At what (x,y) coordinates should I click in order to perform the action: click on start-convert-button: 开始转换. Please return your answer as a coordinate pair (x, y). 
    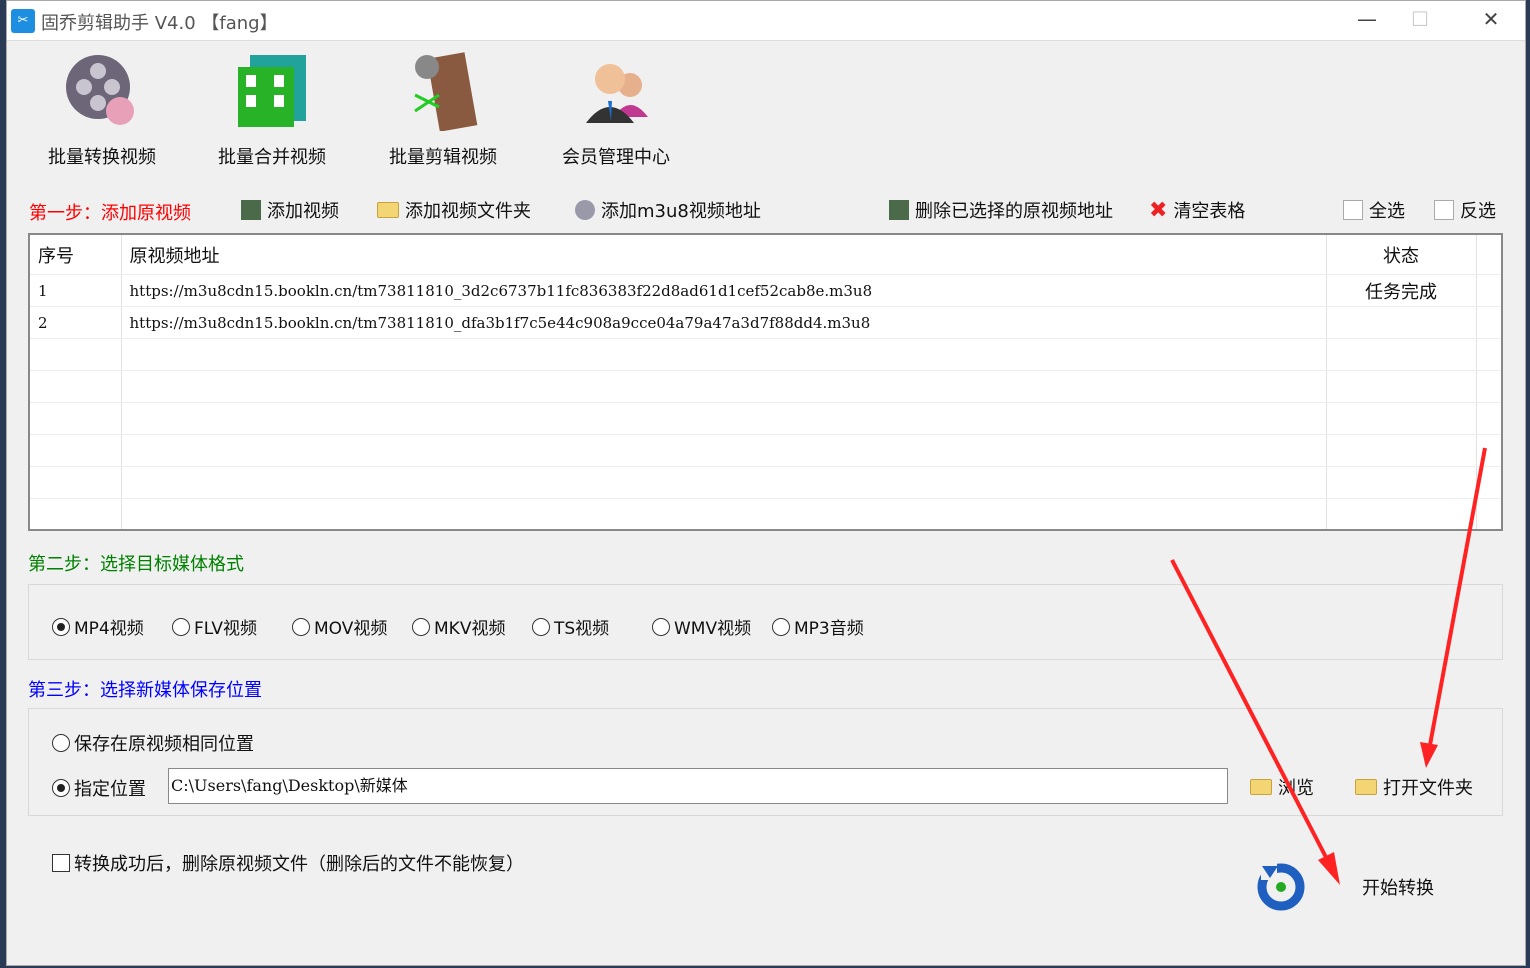
    Looking at the image, I should click on (1345, 887).